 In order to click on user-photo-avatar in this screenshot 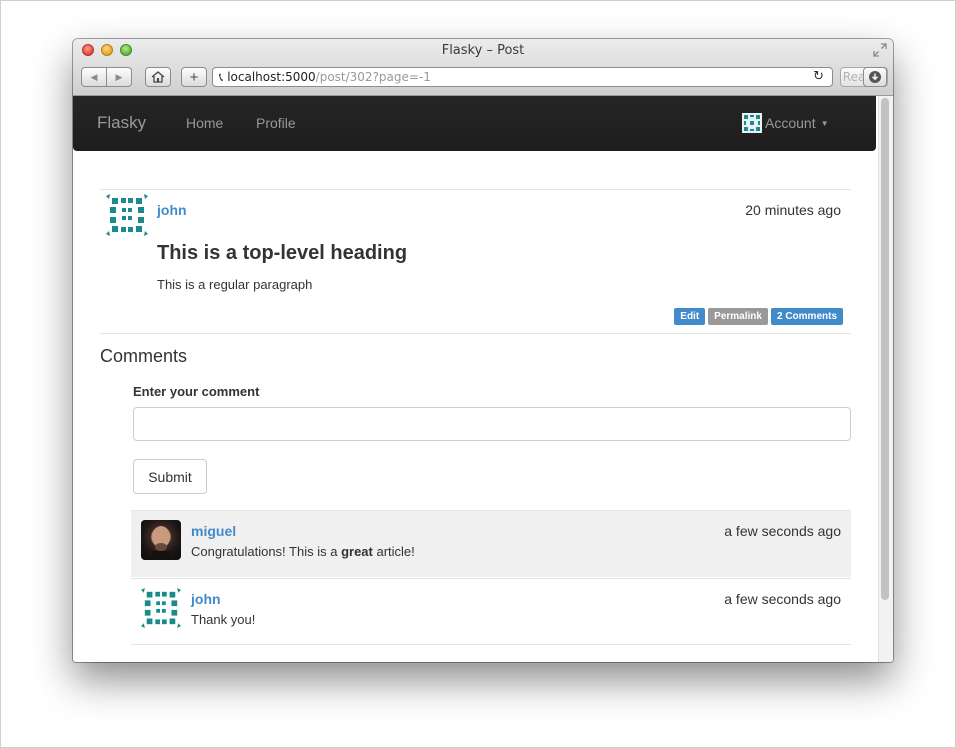, I will do `click(161, 540)`.